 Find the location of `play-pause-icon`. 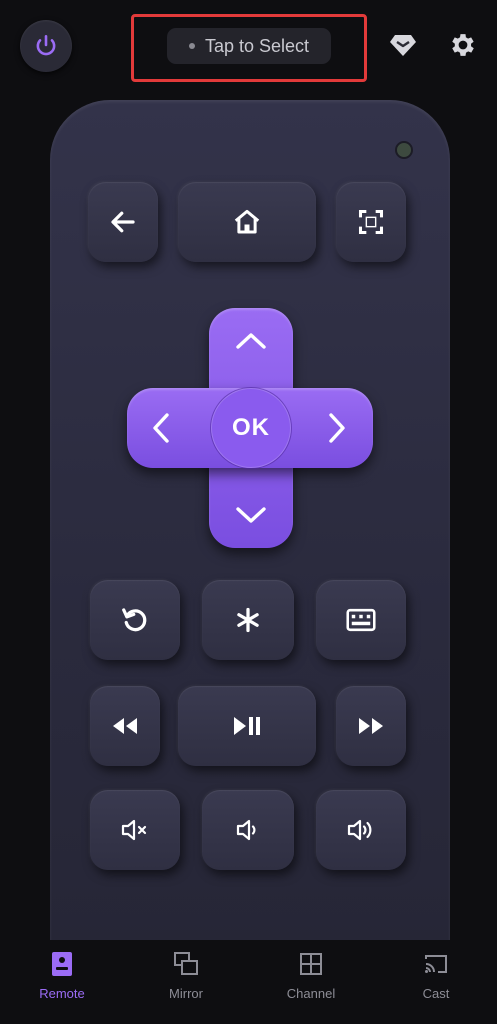

play-pause-icon is located at coordinates (247, 726).